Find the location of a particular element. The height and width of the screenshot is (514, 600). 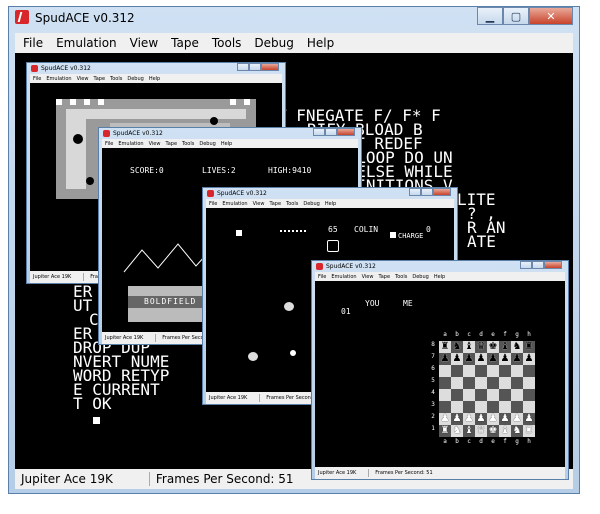

title-bar: SpudACE v0.312 ▁ ▢ ✕ is located at coordinates (294, 20).